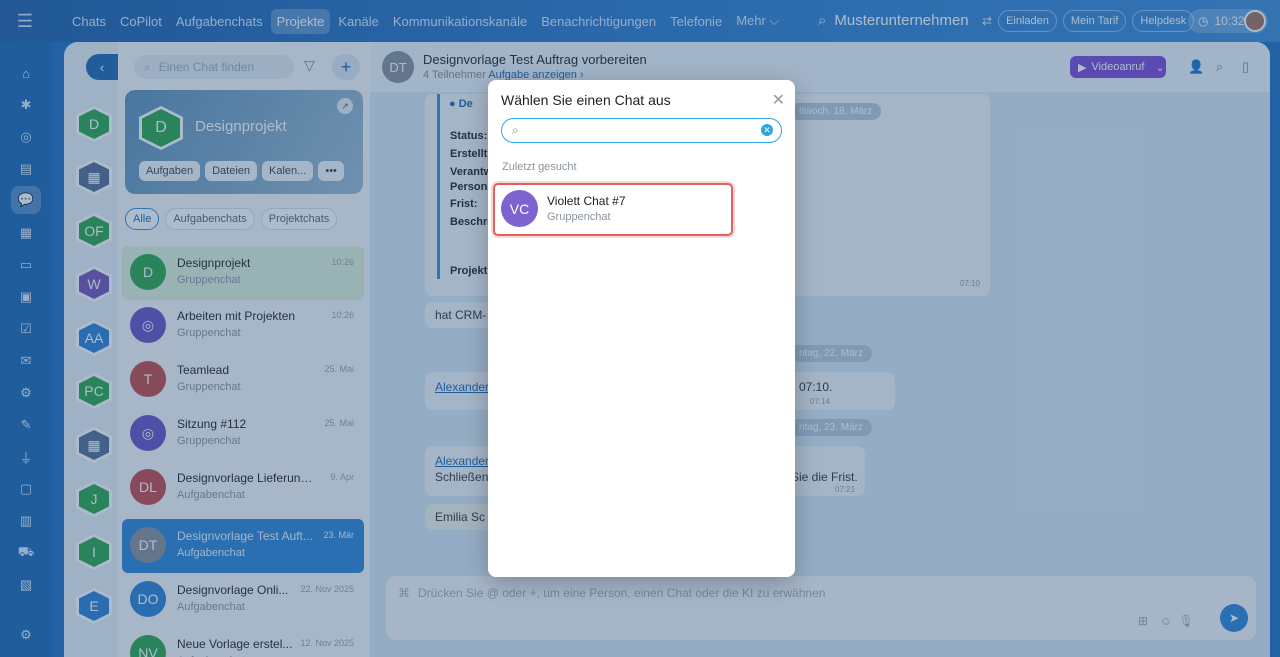  Describe the element at coordinates (519, 208) in the screenshot. I see `result-avatar: VC` at that location.